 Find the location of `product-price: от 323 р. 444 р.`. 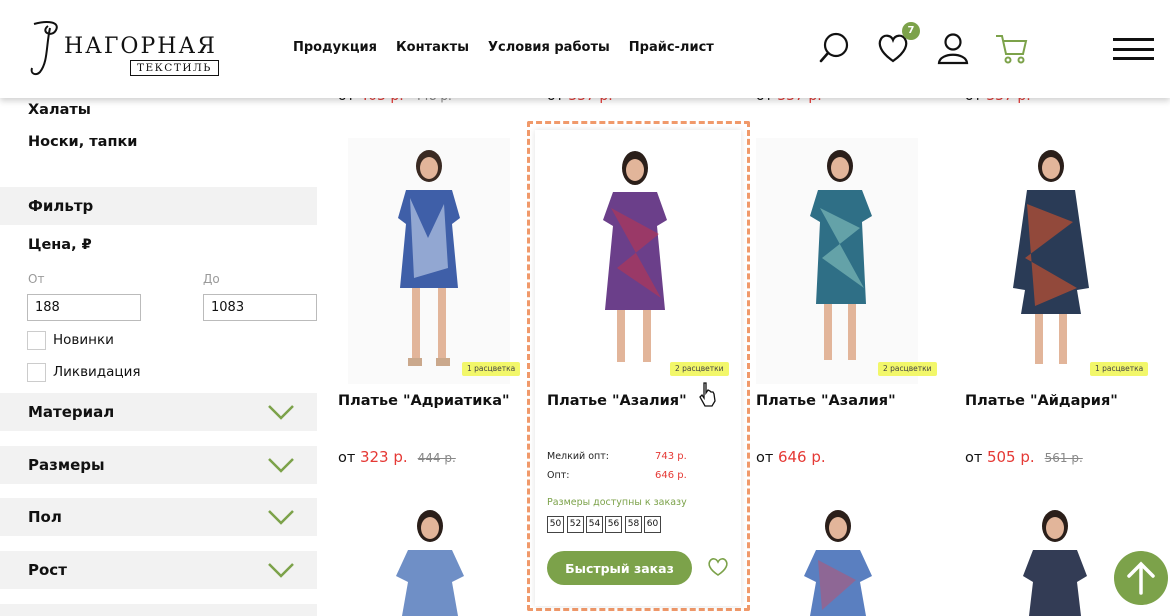

product-price: от 323 р. 444 р. is located at coordinates (397, 457).